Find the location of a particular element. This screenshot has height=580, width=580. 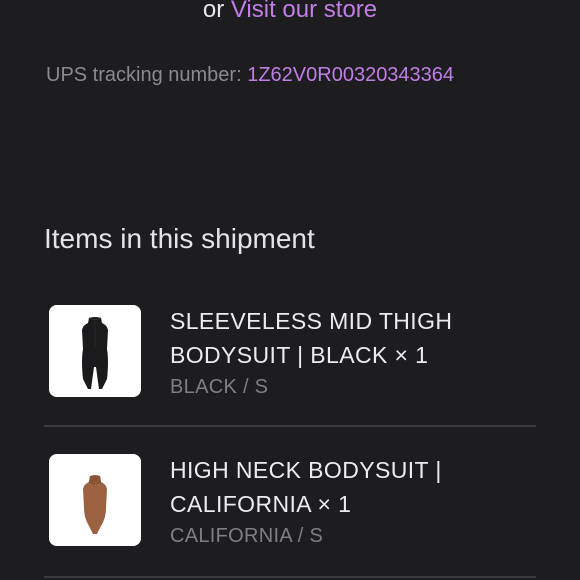

store-line: or Visit our store is located at coordinates (290, 14).